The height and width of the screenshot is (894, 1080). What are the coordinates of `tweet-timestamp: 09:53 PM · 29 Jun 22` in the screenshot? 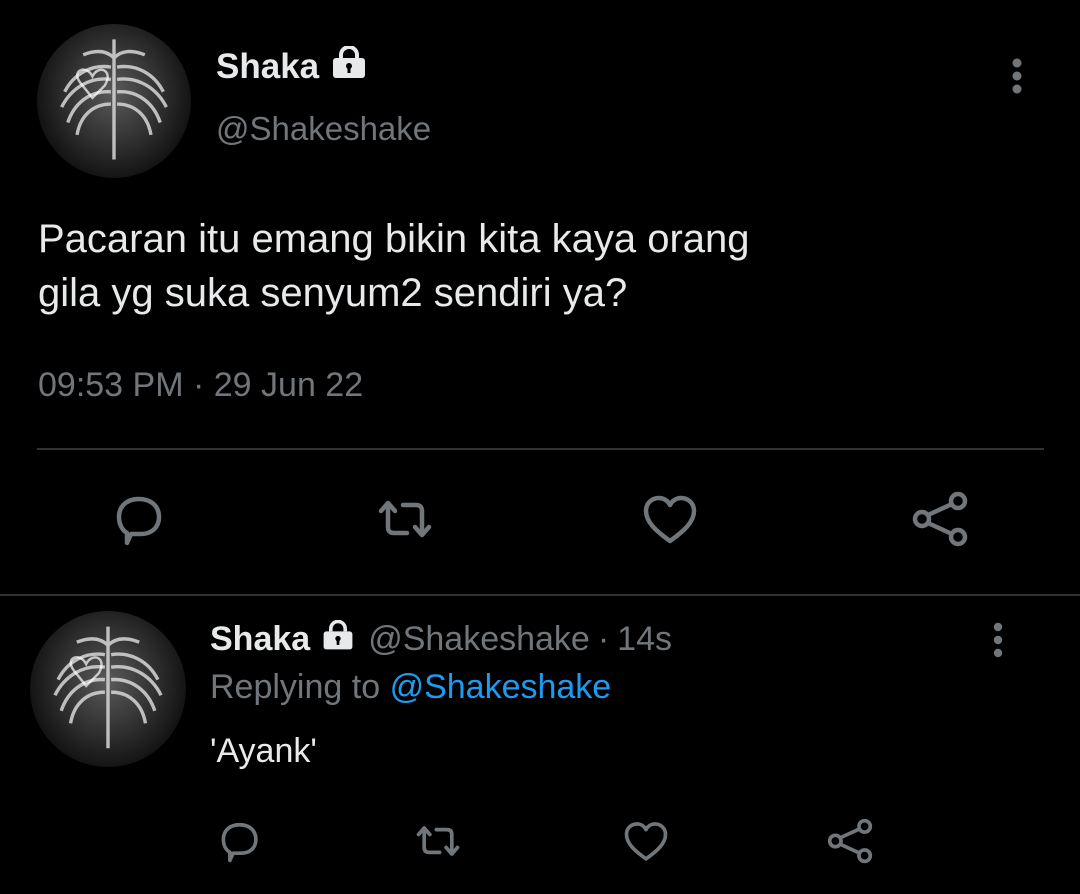 It's located at (200, 385).